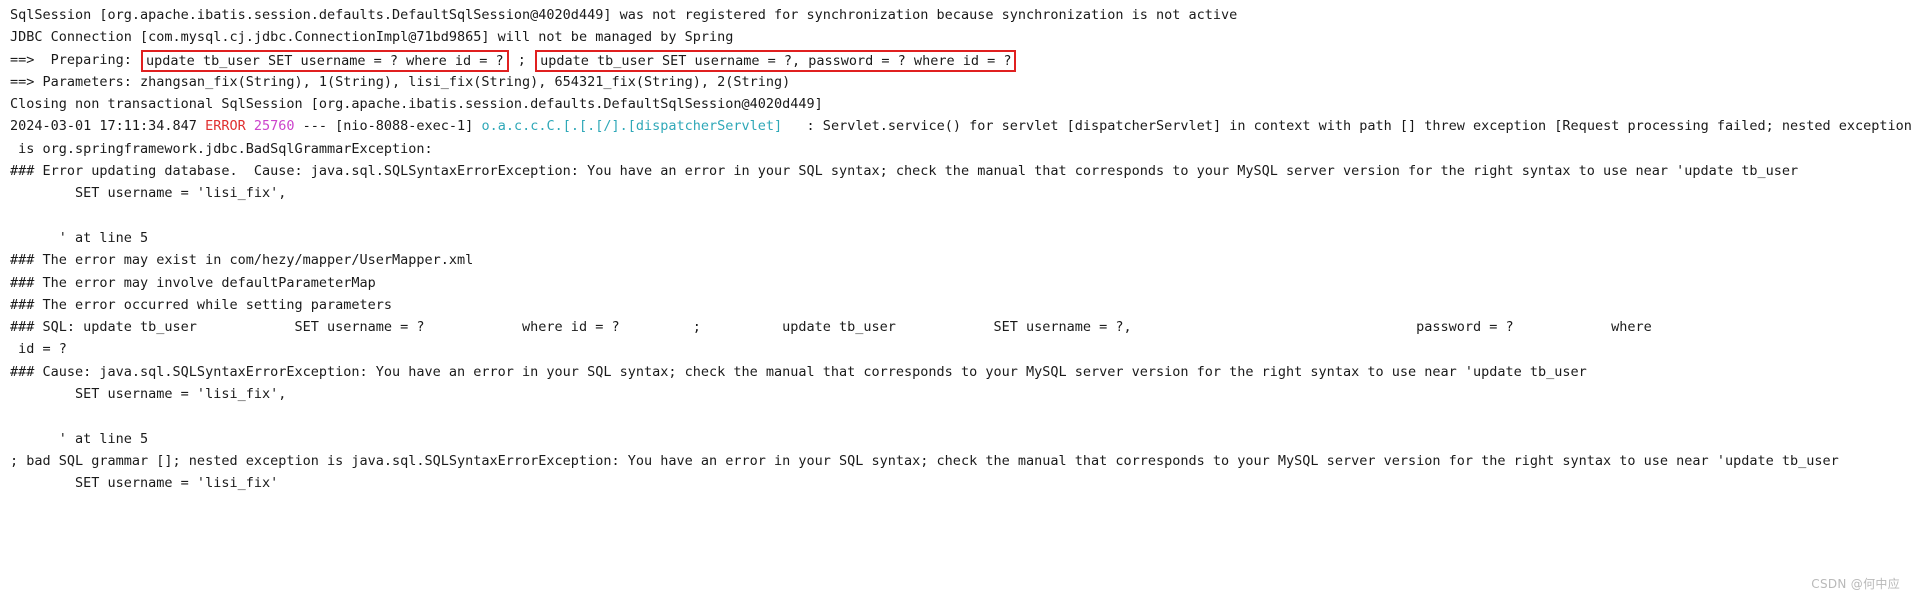 This screenshot has width=1914, height=602. Describe the element at coordinates (522, 59) in the screenshot. I see `log-text: ;` at that location.